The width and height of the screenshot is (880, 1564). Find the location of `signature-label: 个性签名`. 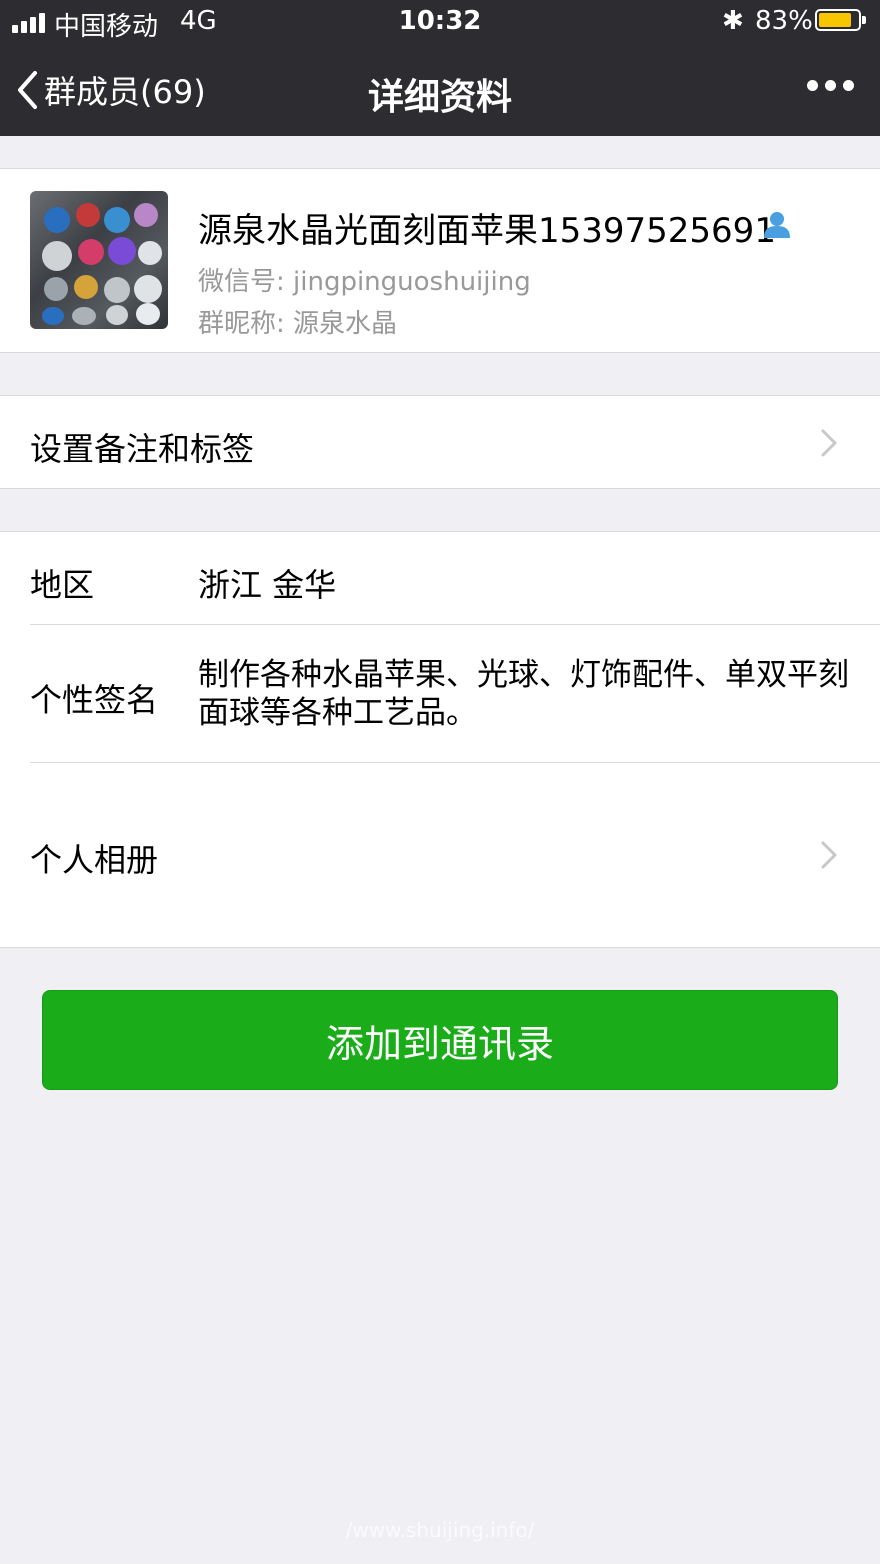

signature-label: 个性签名 is located at coordinates (94, 700).